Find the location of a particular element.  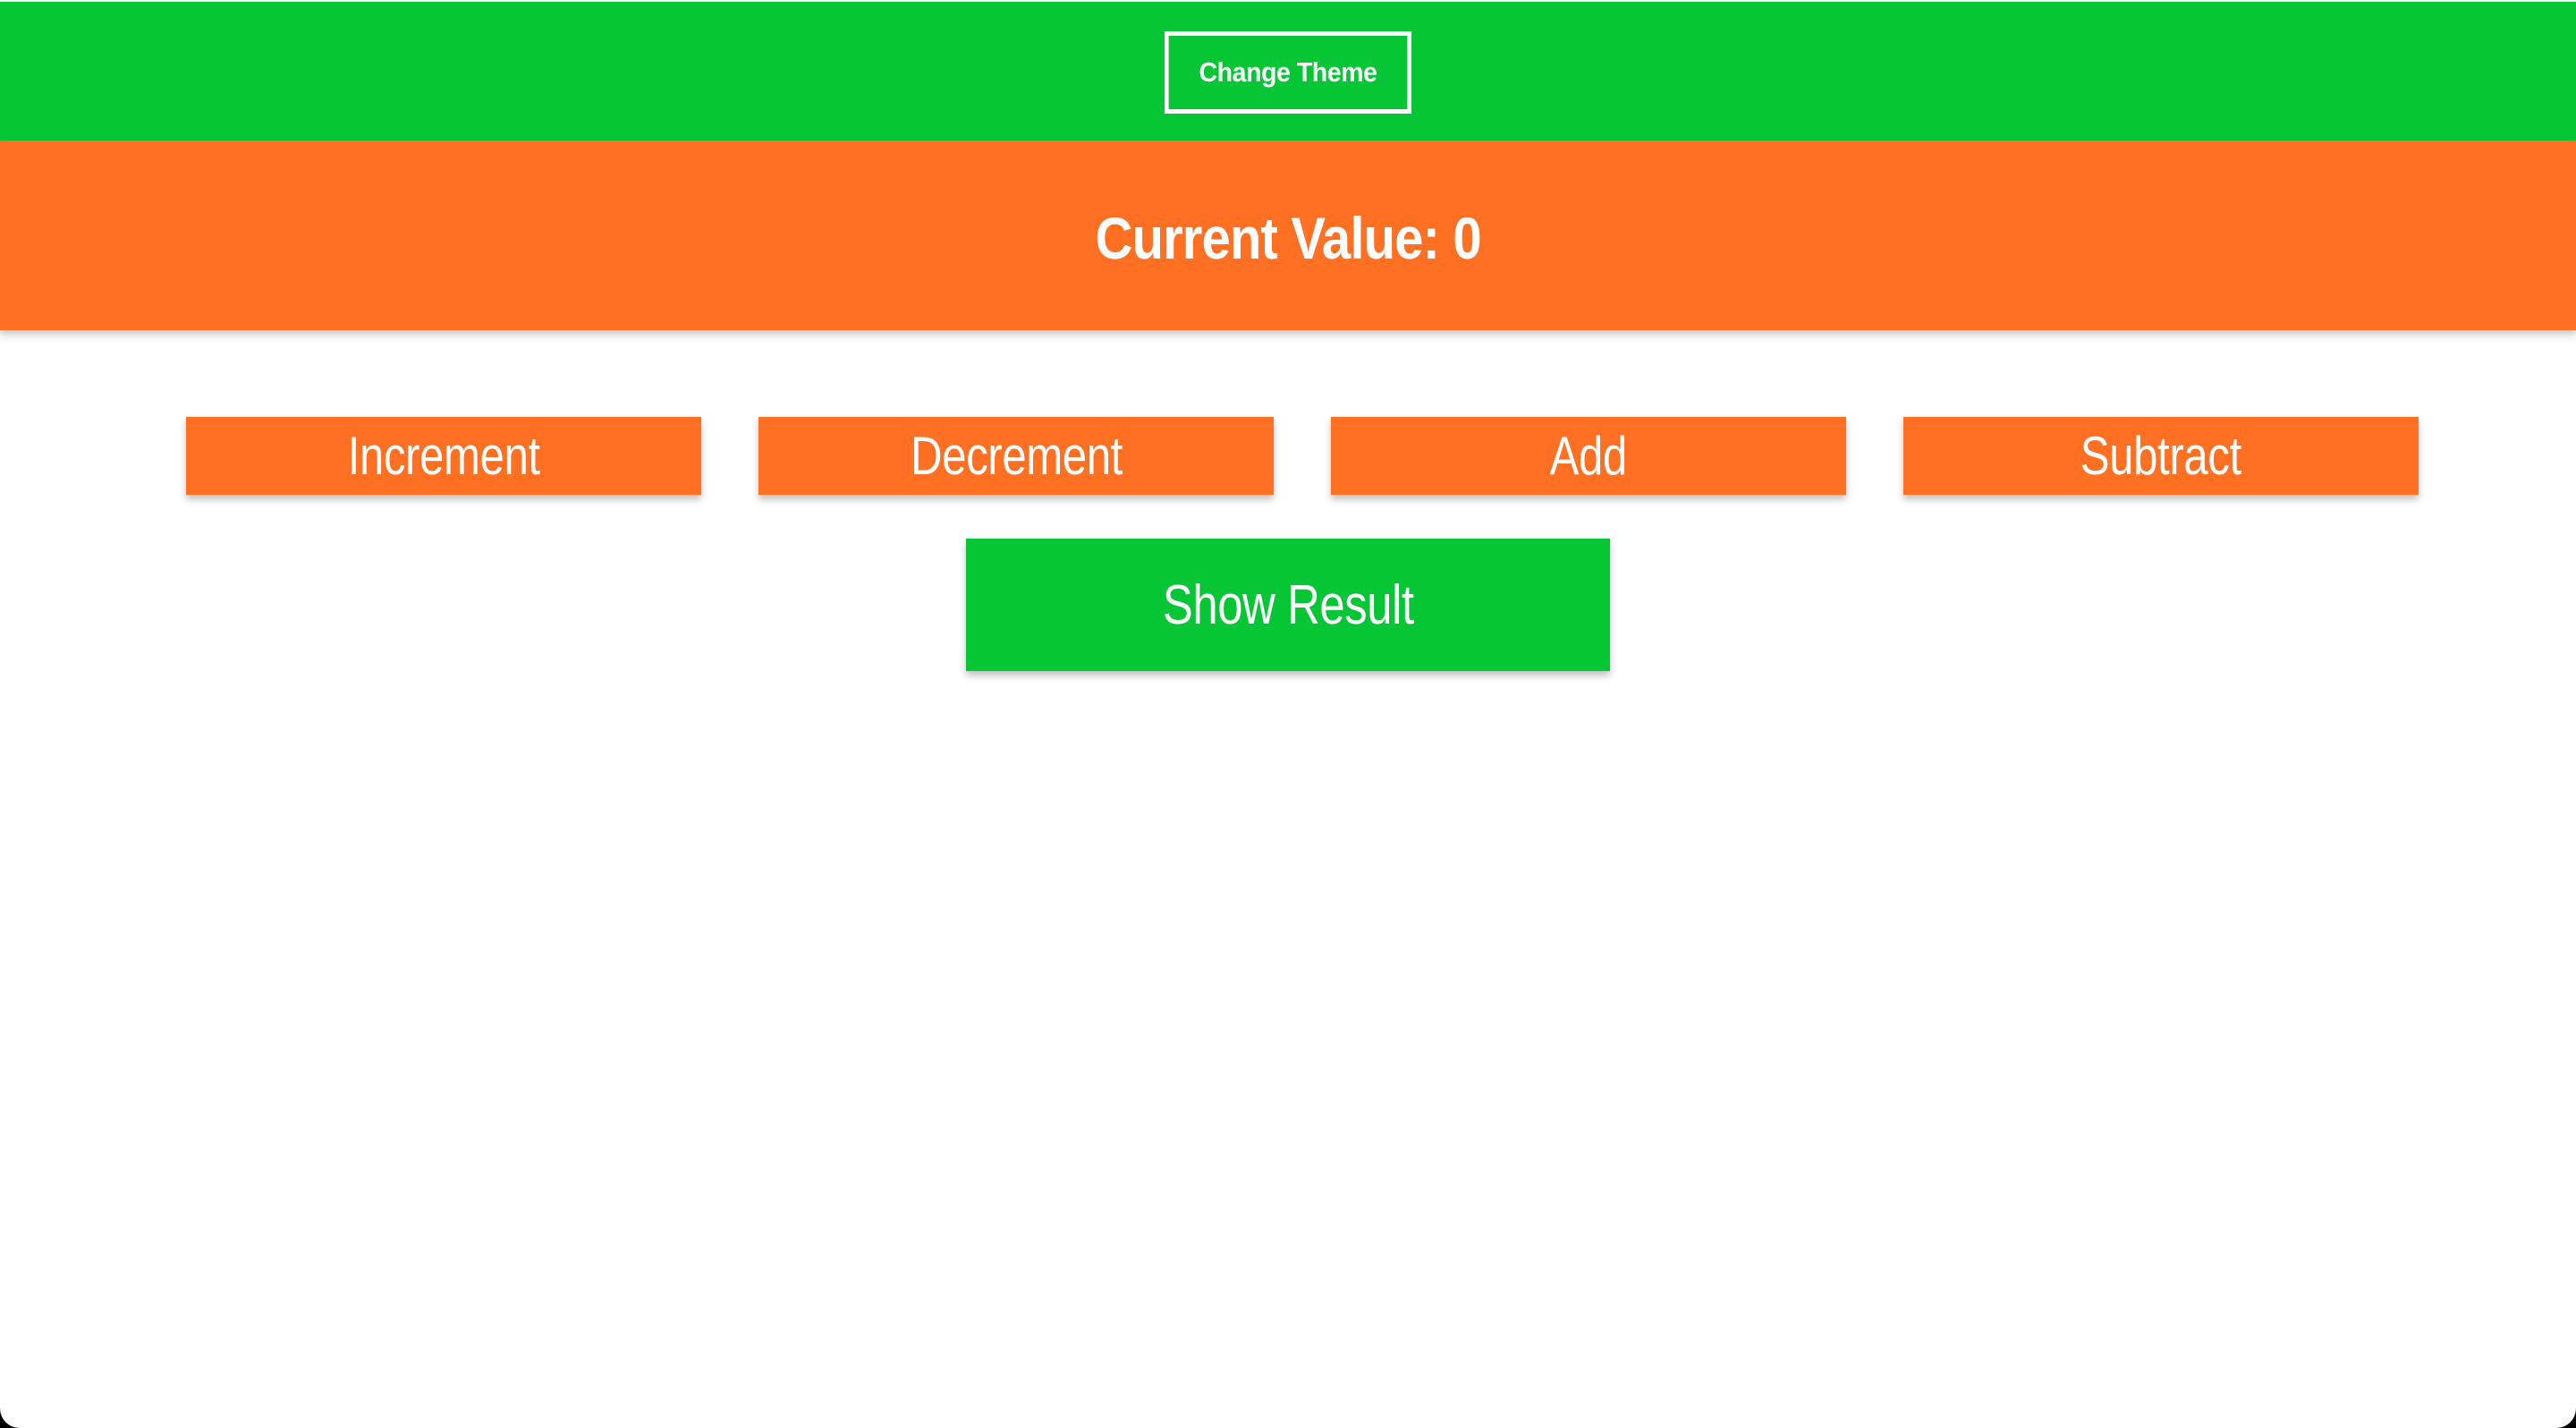

decrement-button-label: Decrement is located at coordinates (1016, 456).